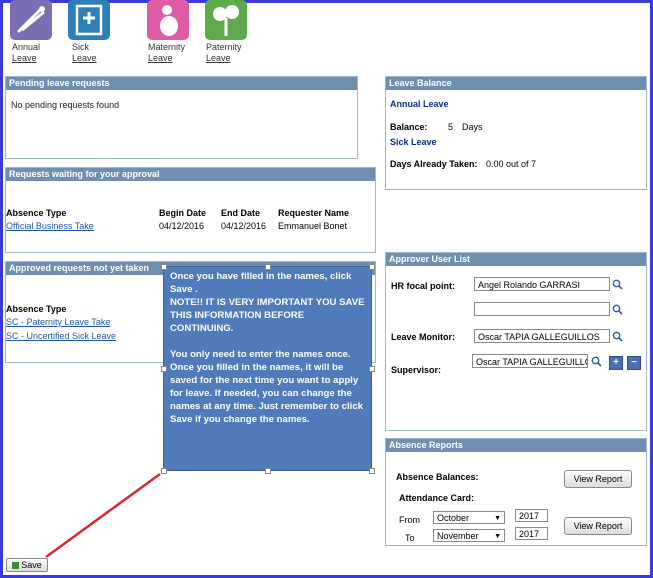 This screenshot has width=653, height=578. Describe the element at coordinates (160, 58) in the screenshot. I see `maternity-leave-line2: Leave` at that location.